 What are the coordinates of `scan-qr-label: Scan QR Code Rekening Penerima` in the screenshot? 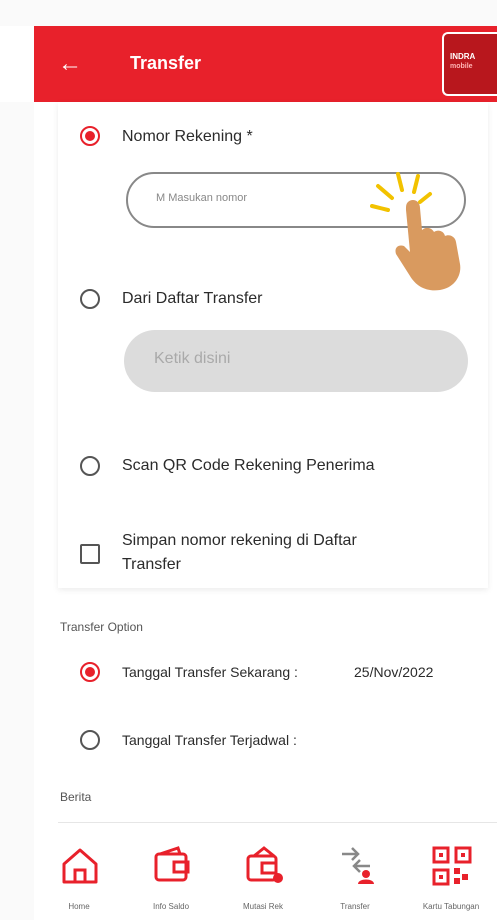 It's located at (248, 465).